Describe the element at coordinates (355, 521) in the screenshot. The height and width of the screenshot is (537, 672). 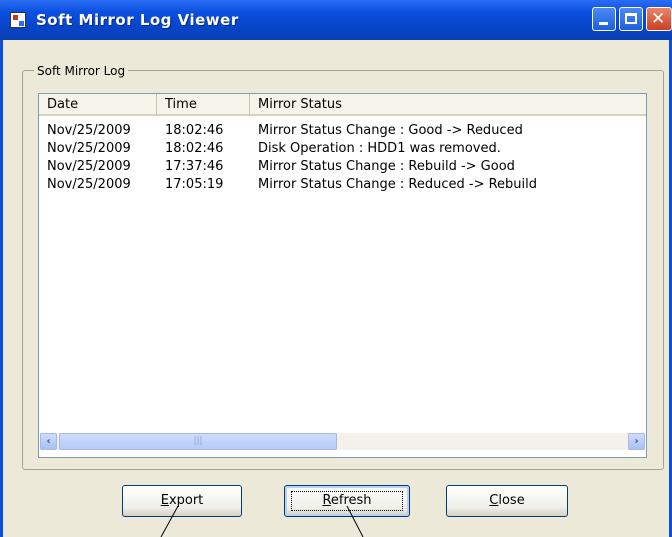
I see `refresh-callout-line` at that location.